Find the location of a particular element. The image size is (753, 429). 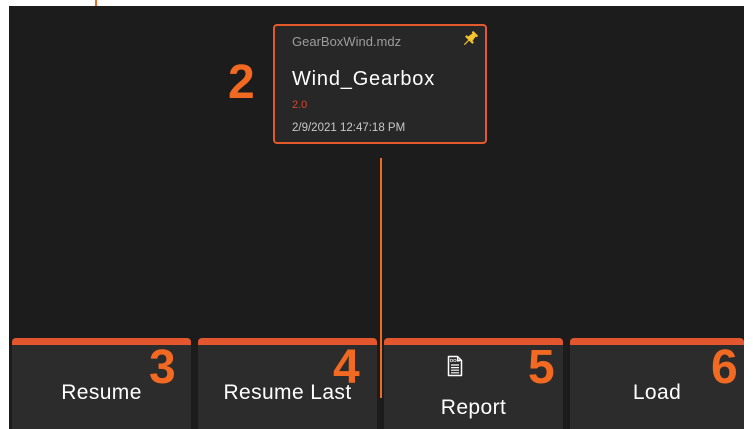

callout-number-5: 5 is located at coordinates (541, 367).